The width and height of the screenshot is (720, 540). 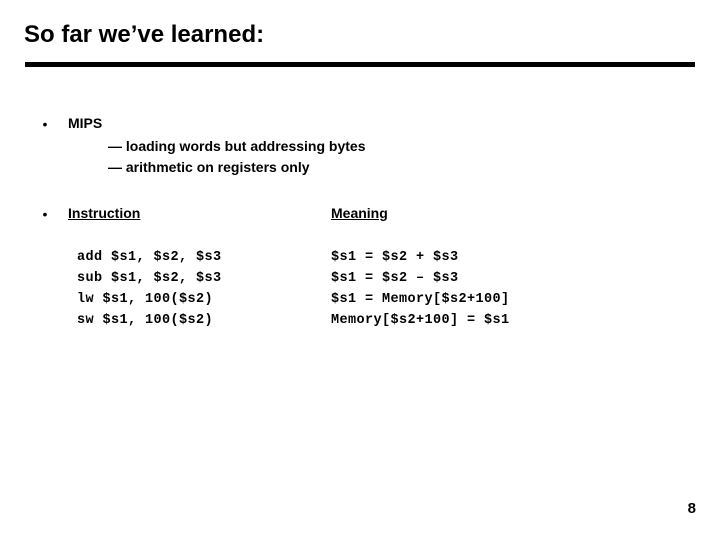 What do you see at coordinates (420, 320) in the screenshot?
I see `cell-meaning: Memory[$s2+100] = $s1` at bounding box center [420, 320].